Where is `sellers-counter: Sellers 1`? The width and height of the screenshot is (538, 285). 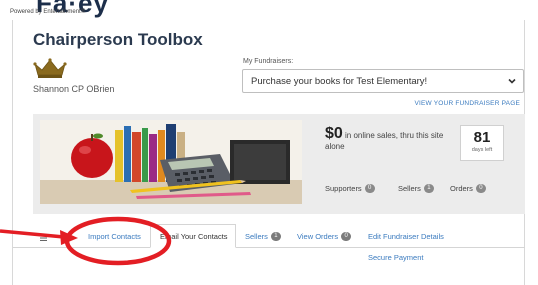
sellers-counter: Sellers 1 is located at coordinates (416, 188).